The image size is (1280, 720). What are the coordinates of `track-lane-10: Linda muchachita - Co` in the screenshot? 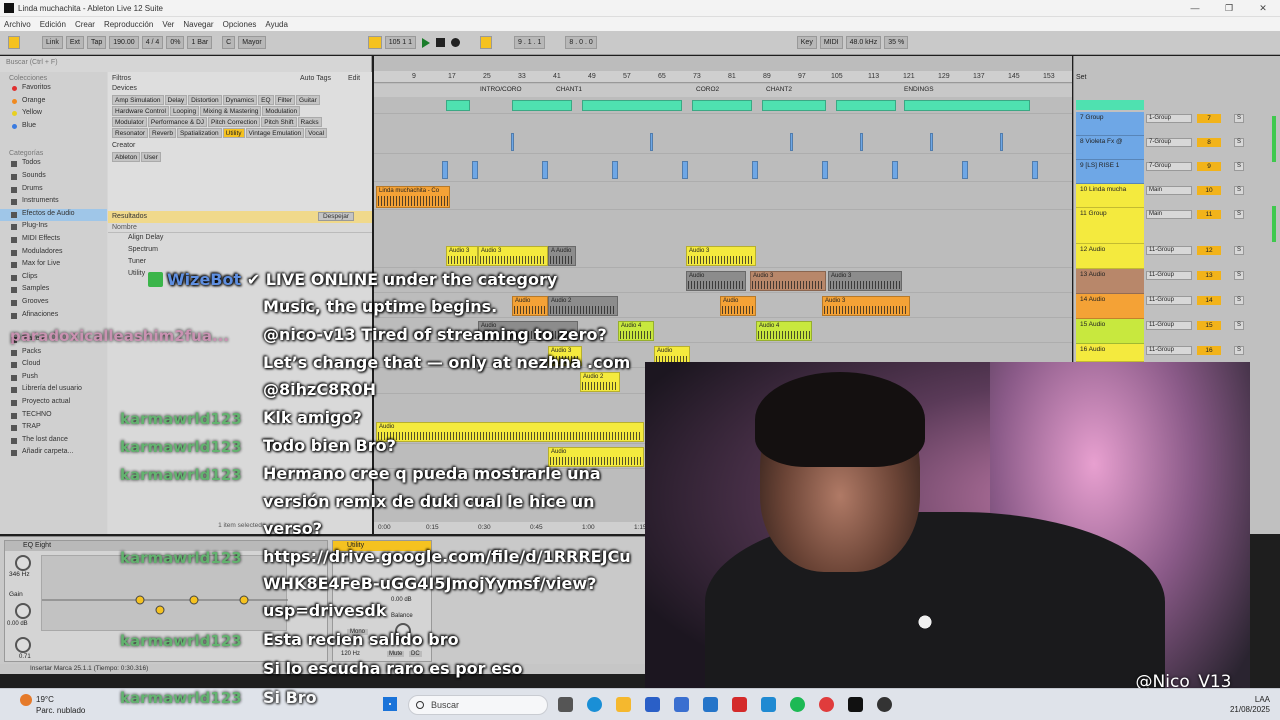 It's located at (723, 197).